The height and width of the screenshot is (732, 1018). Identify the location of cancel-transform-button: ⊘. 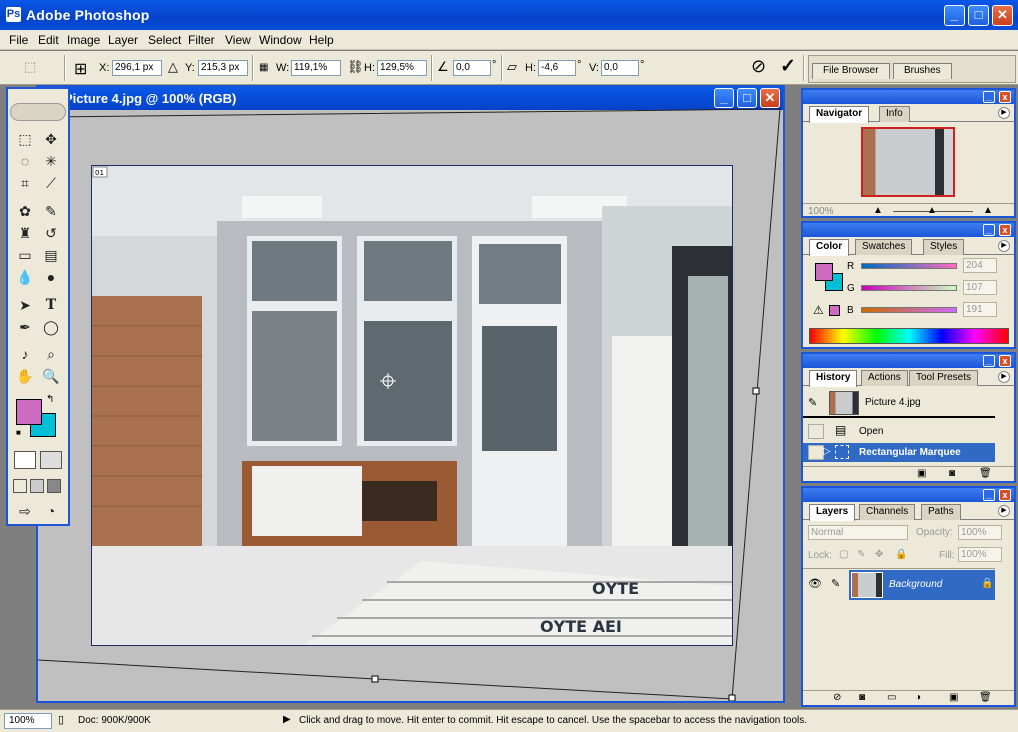
(758, 66).